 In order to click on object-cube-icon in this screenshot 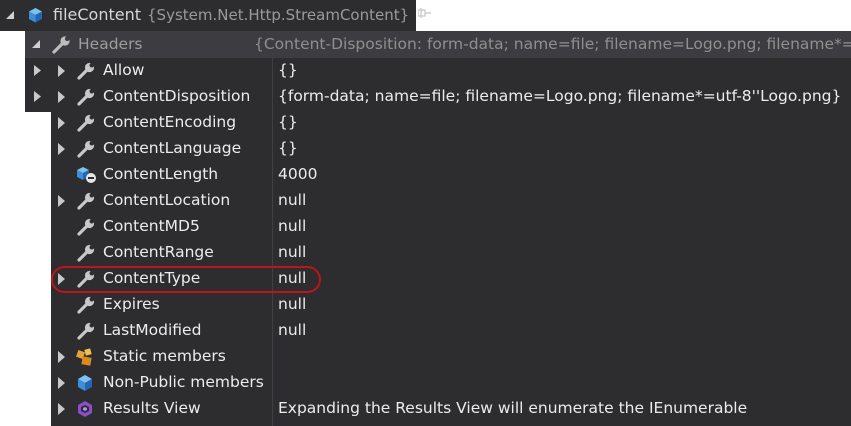, I will do `click(35, 15)`.